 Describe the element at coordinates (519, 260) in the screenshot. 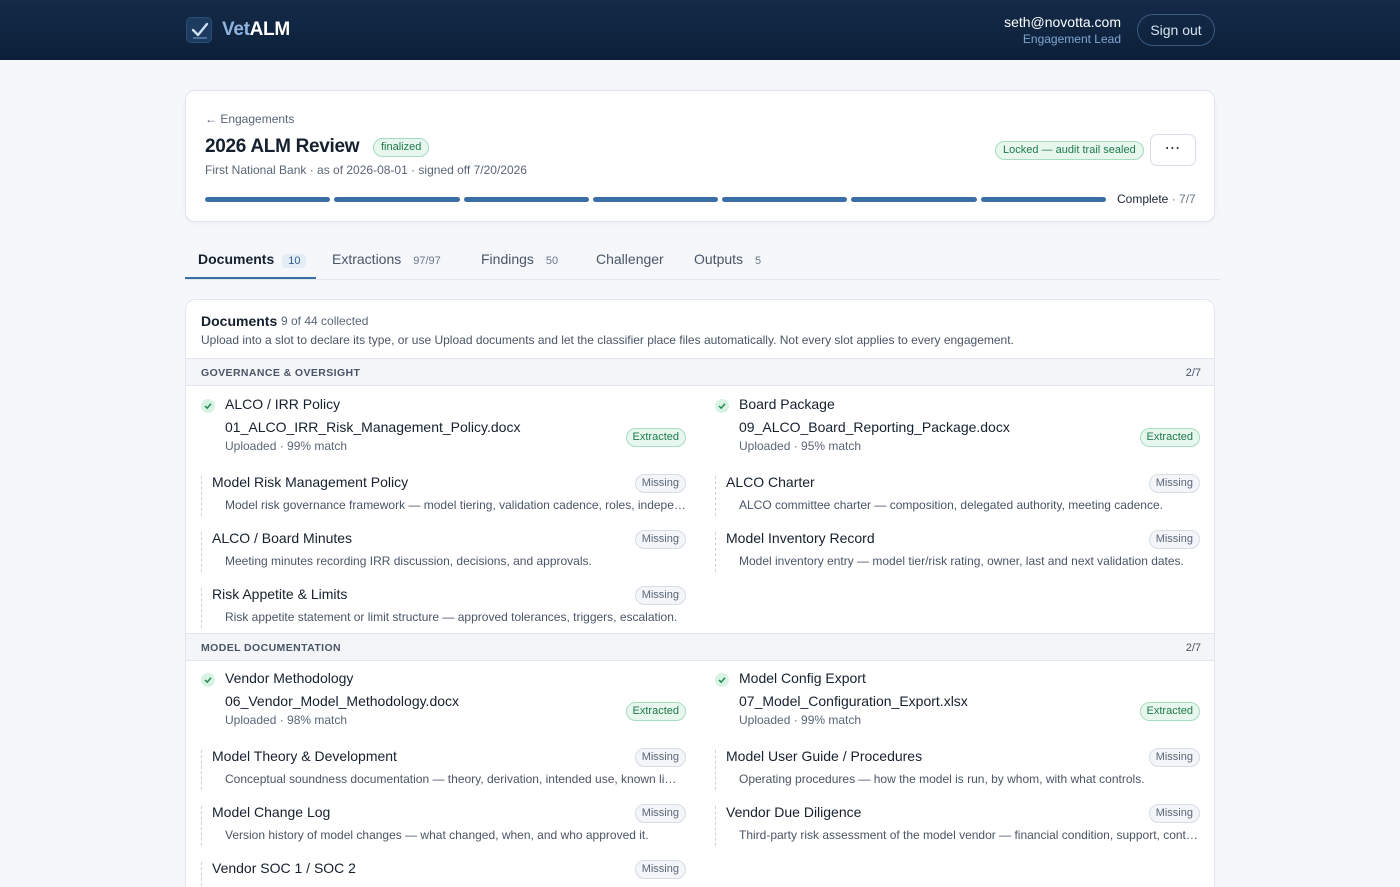

I see `tab-findings: Findings 50` at that location.